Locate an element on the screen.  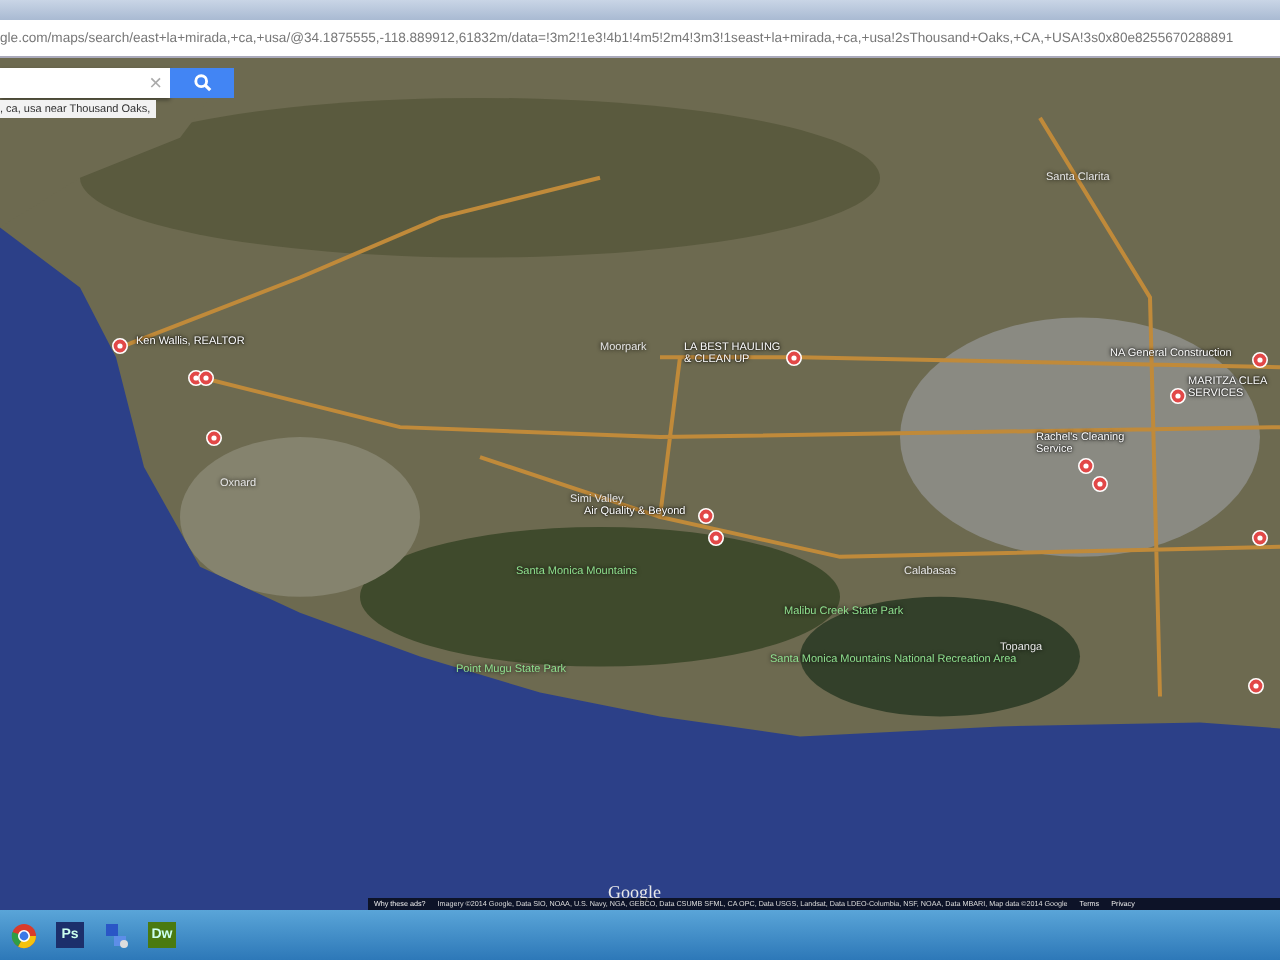
search-button is located at coordinates (202, 83).